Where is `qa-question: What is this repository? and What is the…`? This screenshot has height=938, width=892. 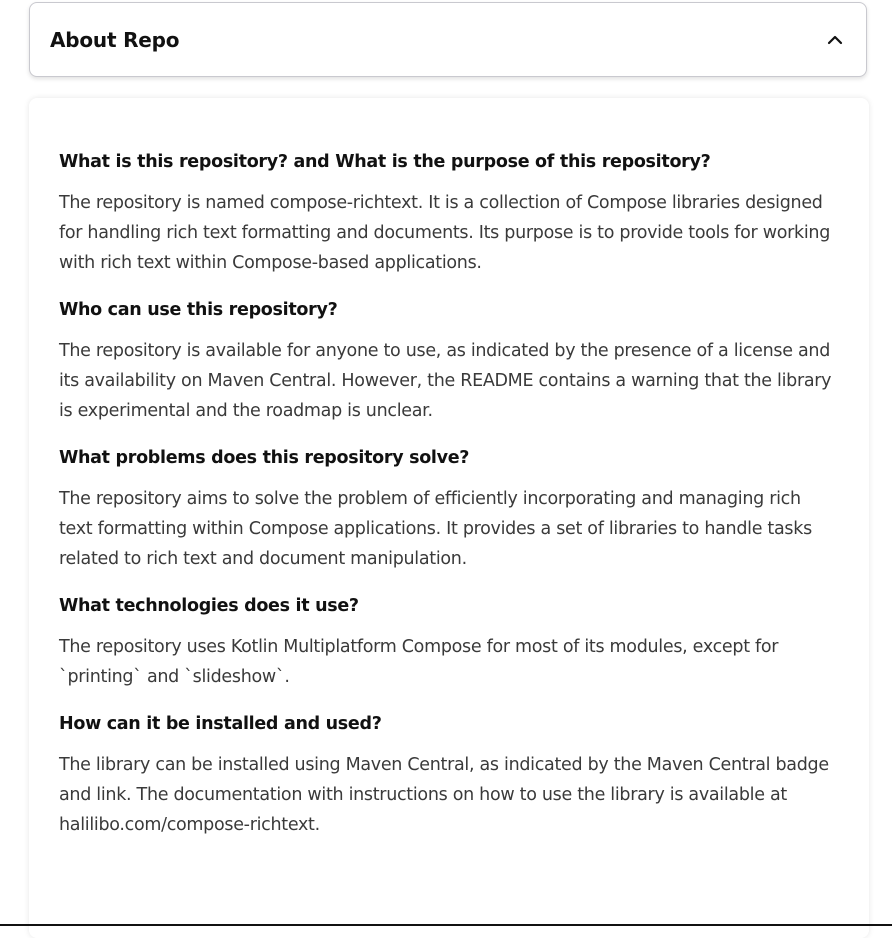
qa-question: What is this repository? and What is the… is located at coordinates (385, 162).